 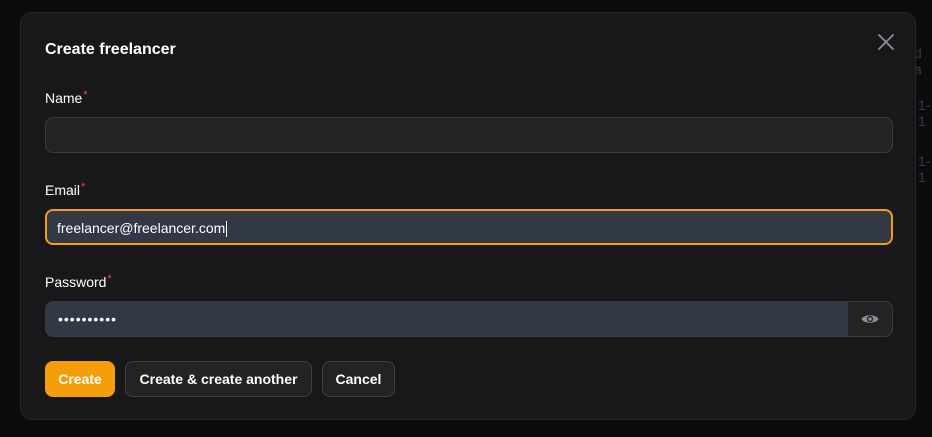 I want to click on cancel-button: Cancel, so click(x=358, y=379).